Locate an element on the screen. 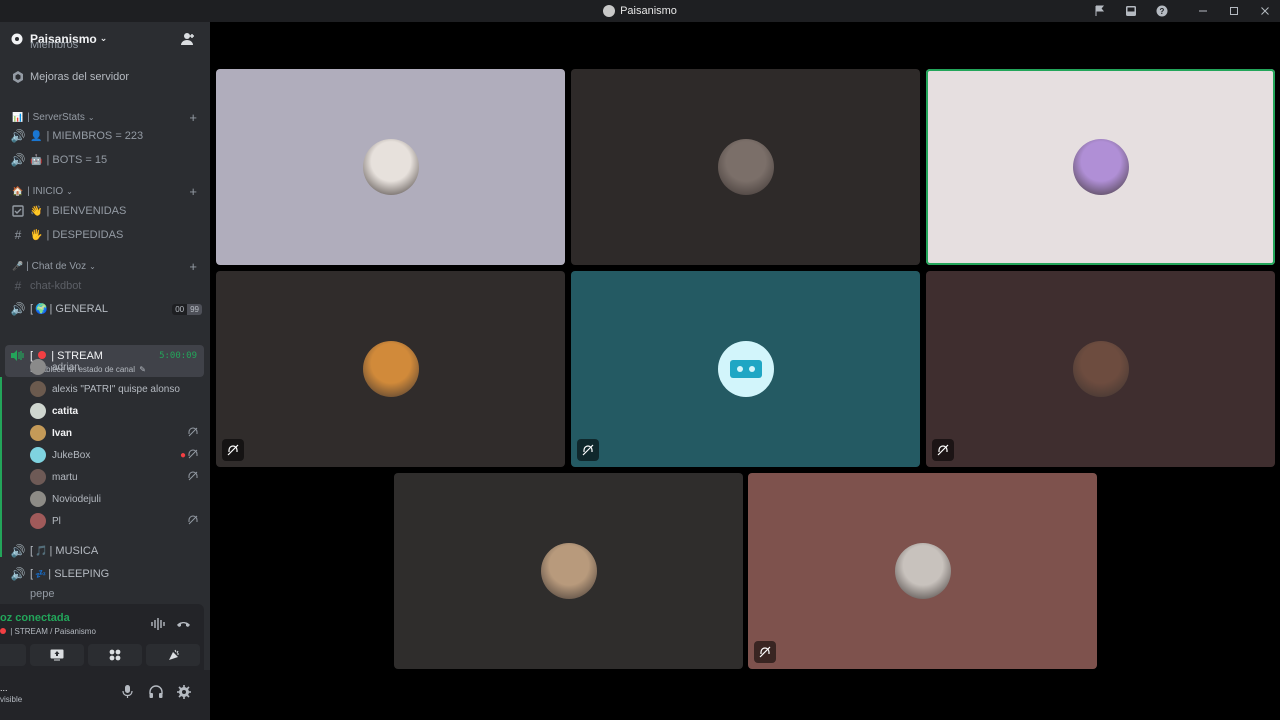  channel-despedidas: # 🖐 | DESPEDIDAS is located at coordinates (105, 235).